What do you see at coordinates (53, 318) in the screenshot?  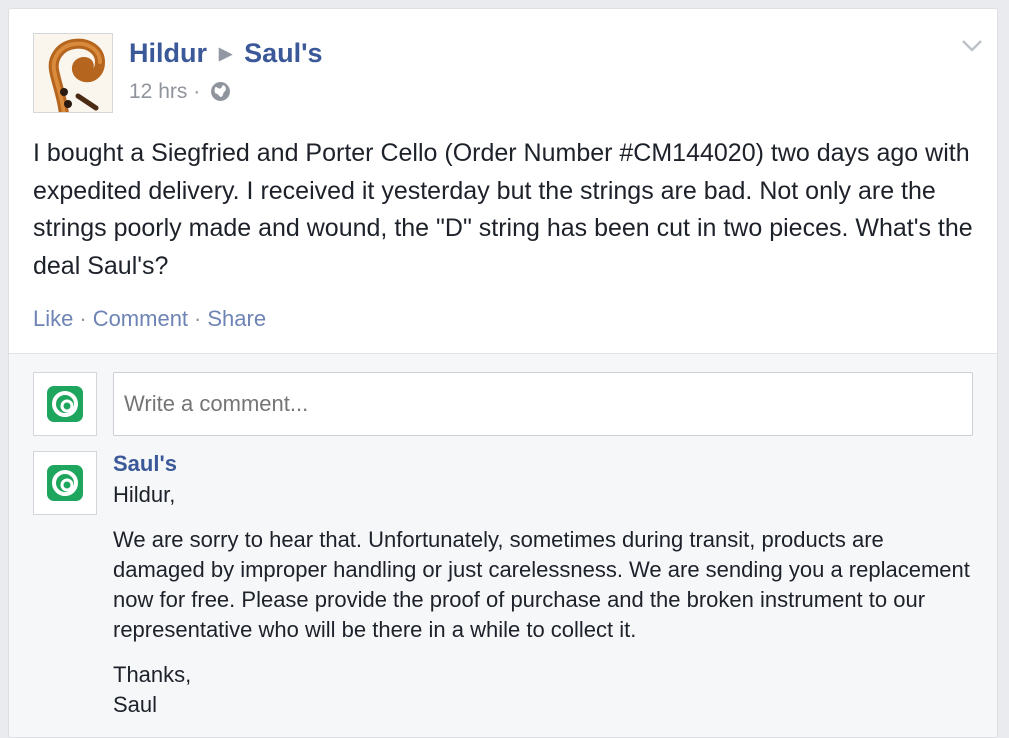 I see `like-link: Like` at bounding box center [53, 318].